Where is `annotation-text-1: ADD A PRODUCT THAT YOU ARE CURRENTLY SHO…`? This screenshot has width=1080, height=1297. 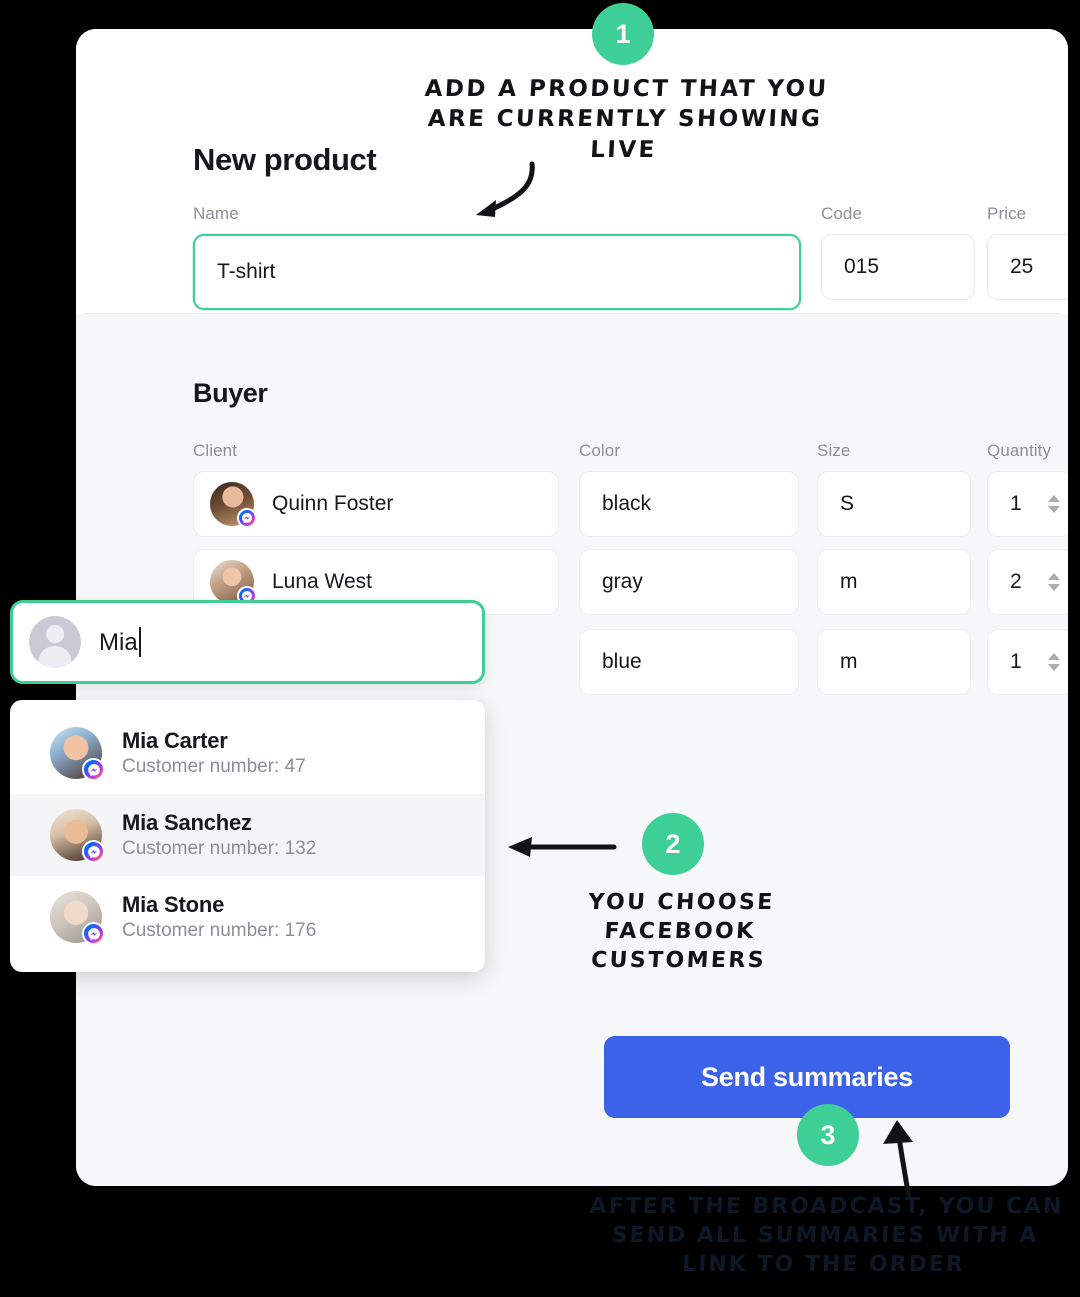
annotation-text-1: ADD A PRODUCT THAT YOU ARE CURRENTLY SHO… is located at coordinates (627, 119).